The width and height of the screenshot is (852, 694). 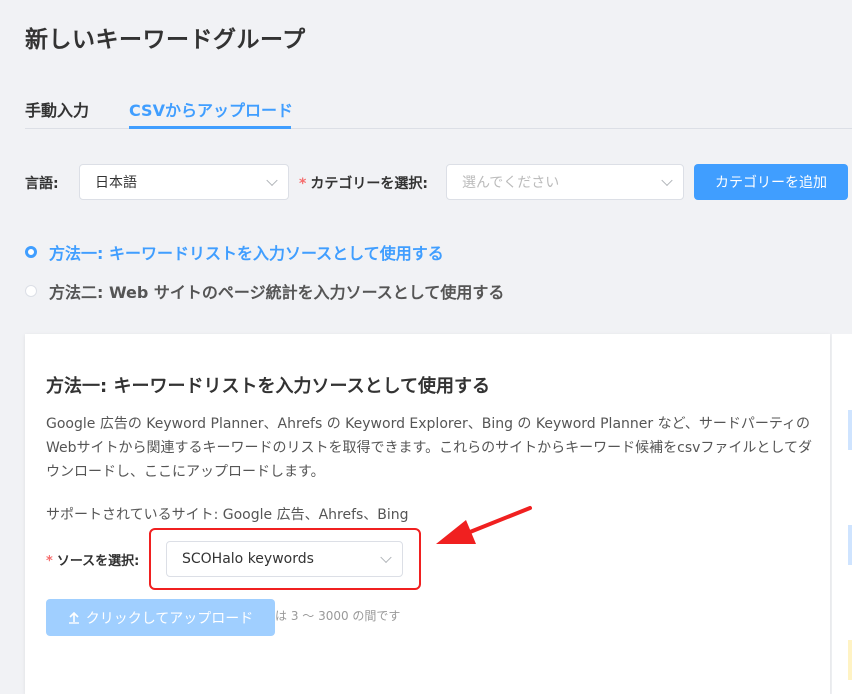 What do you see at coordinates (771, 182) in the screenshot?
I see `add-category-button: カテゴリーを追加` at bounding box center [771, 182].